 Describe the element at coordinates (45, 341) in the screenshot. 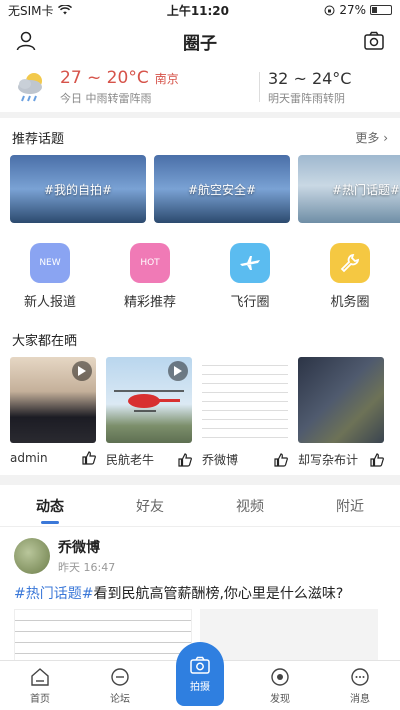

I see `shares-title: 大家都在晒` at that location.